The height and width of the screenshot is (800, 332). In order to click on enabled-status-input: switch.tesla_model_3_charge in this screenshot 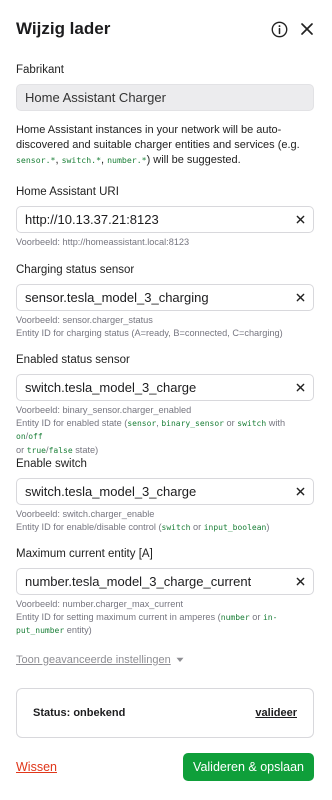, I will do `click(165, 387)`.